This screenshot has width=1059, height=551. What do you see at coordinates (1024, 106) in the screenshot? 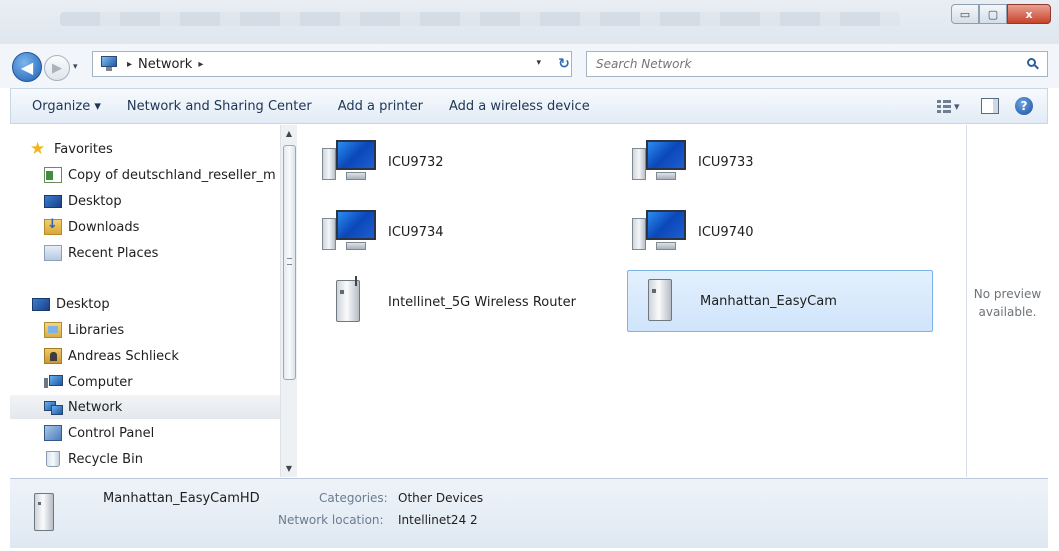
I see `help-button: ?` at bounding box center [1024, 106].